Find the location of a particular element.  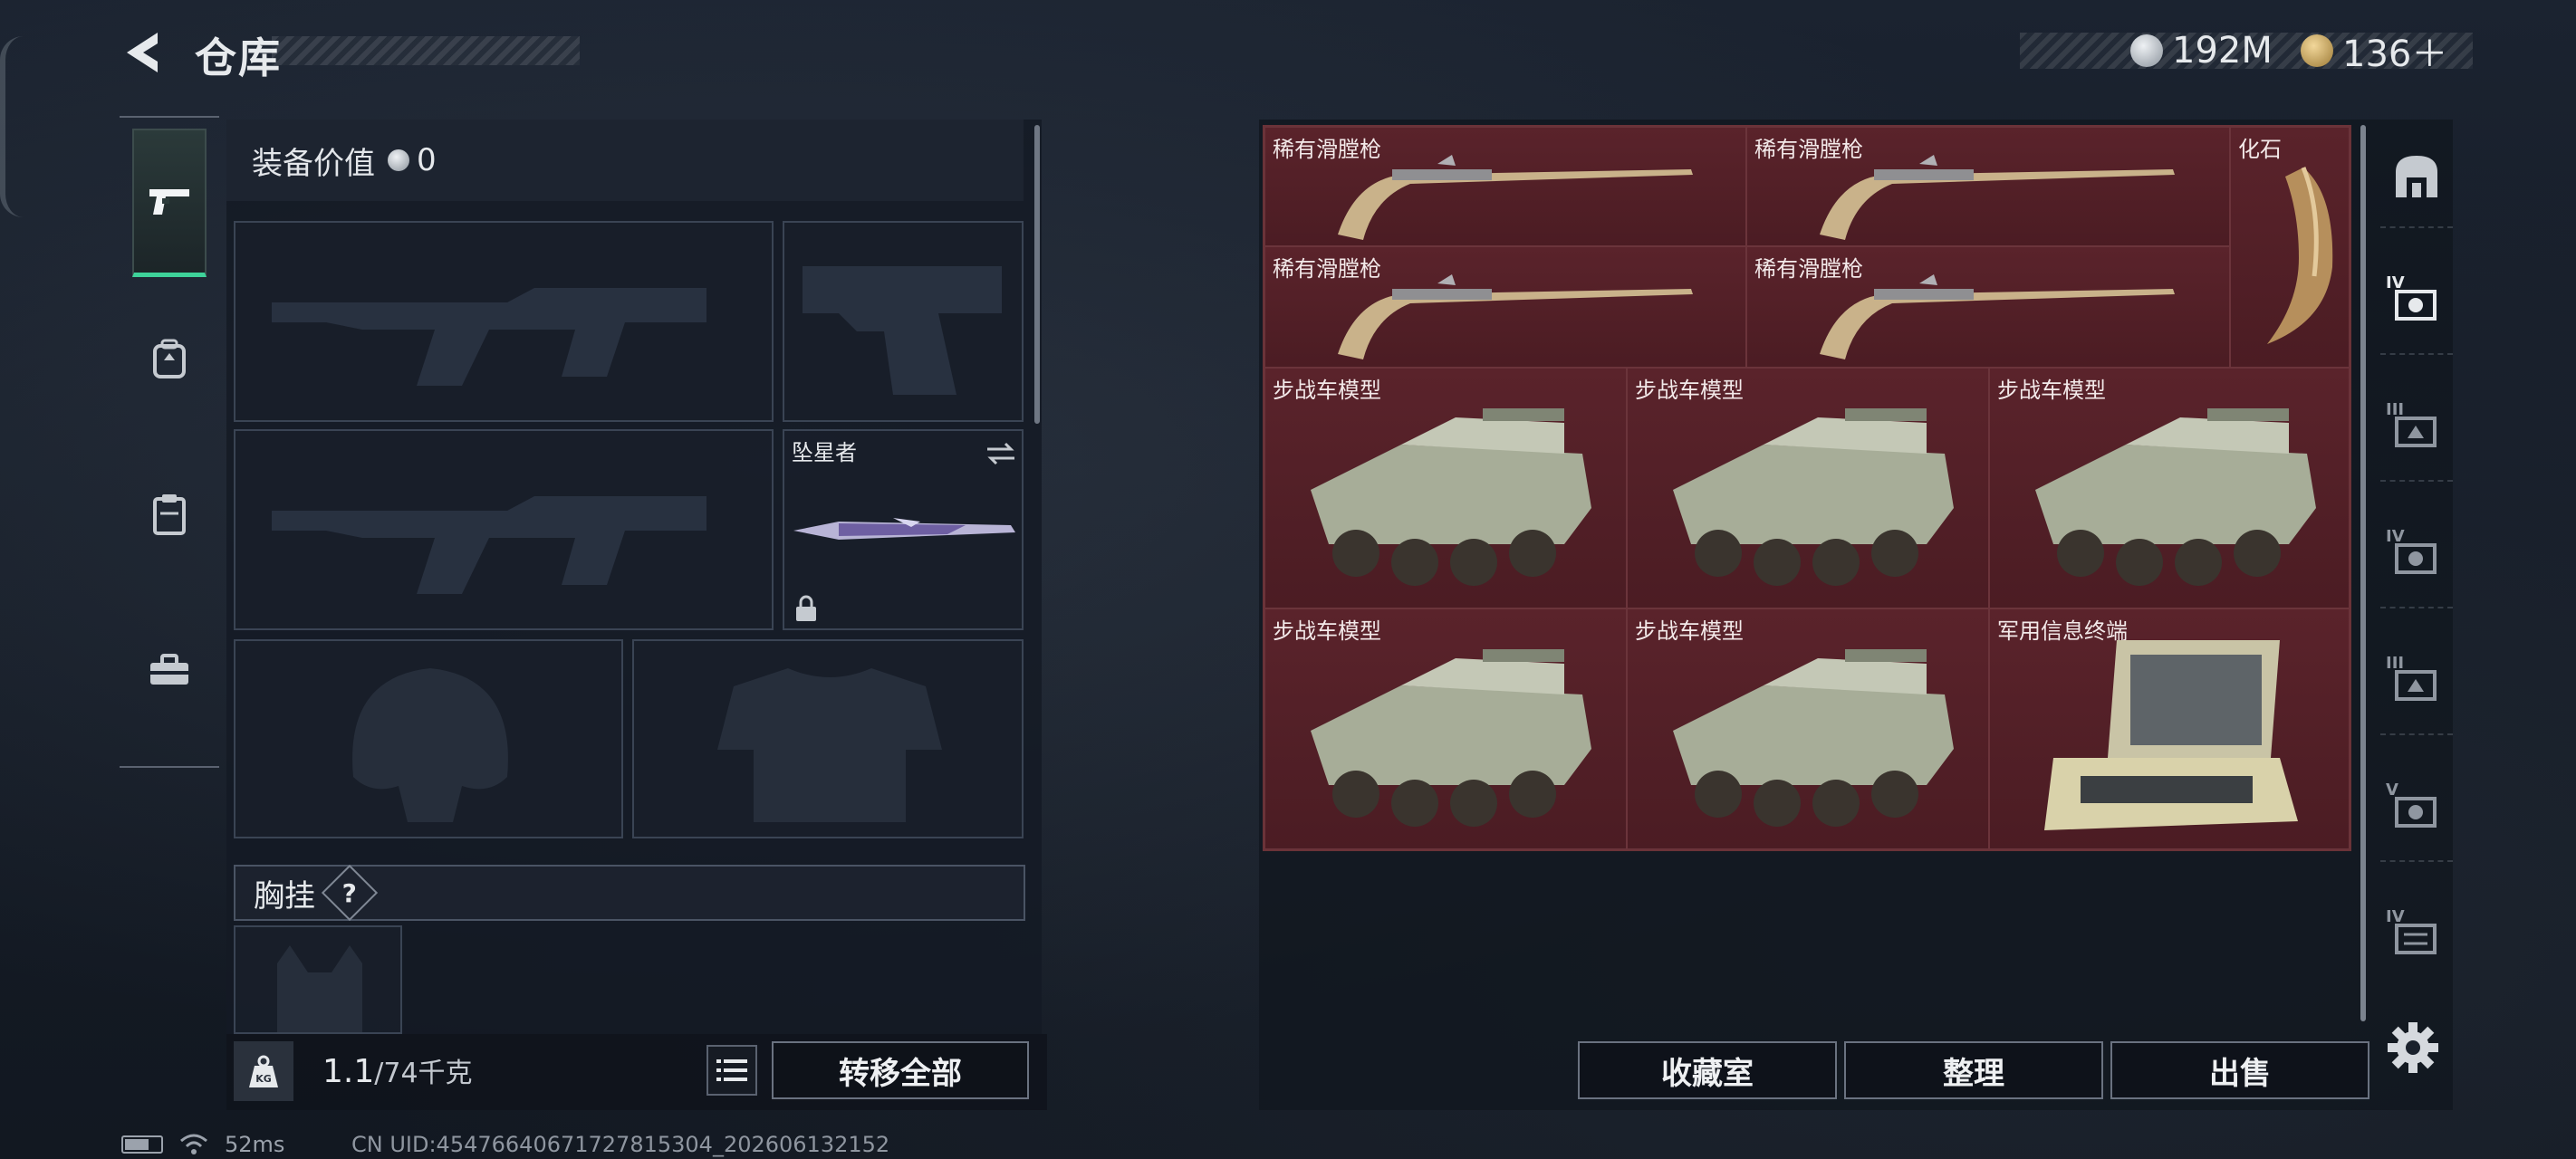

equipment-scrollbar is located at coordinates (1037, 275).